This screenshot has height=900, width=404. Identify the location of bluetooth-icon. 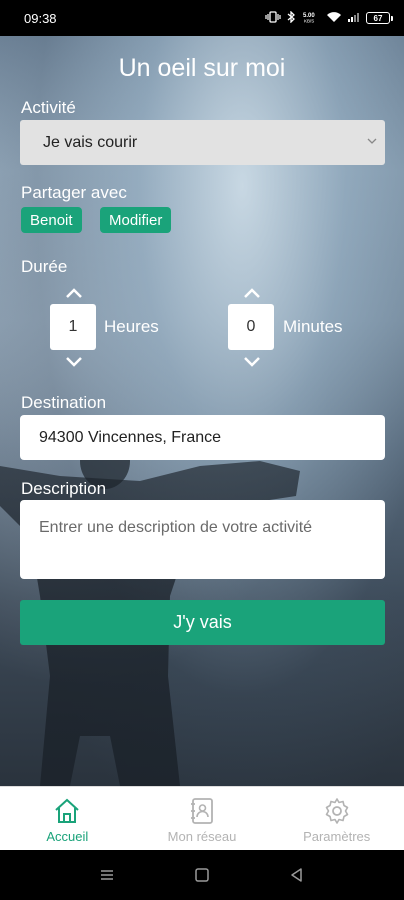
(291, 17).